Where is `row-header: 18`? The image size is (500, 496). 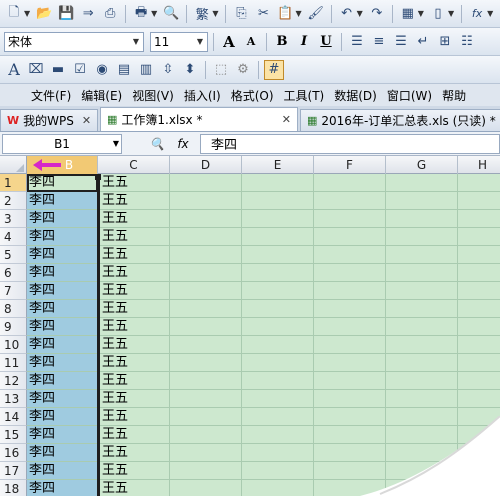
row-header: 18 is located at coordinates (13, 488).